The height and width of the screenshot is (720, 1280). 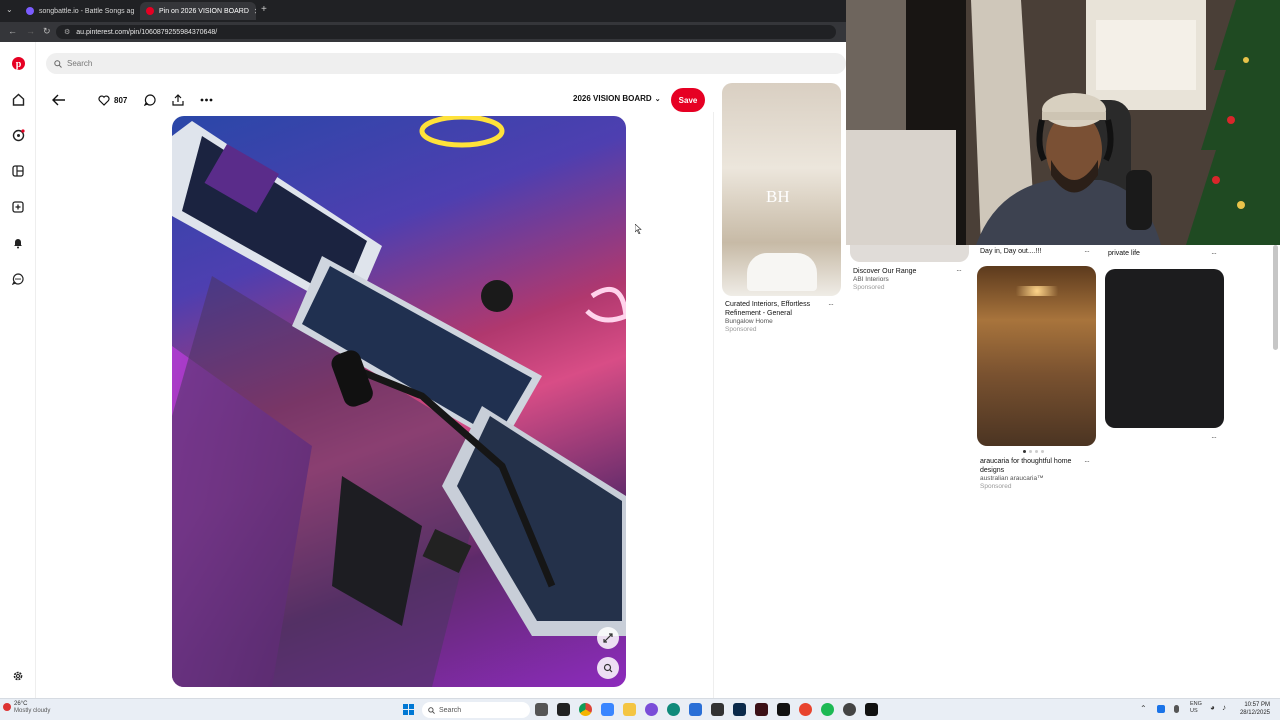 What do you see at coordinates (1194, 711) in the screenshot?
I see `lang-region: US` at bounding box center [1194, 711].